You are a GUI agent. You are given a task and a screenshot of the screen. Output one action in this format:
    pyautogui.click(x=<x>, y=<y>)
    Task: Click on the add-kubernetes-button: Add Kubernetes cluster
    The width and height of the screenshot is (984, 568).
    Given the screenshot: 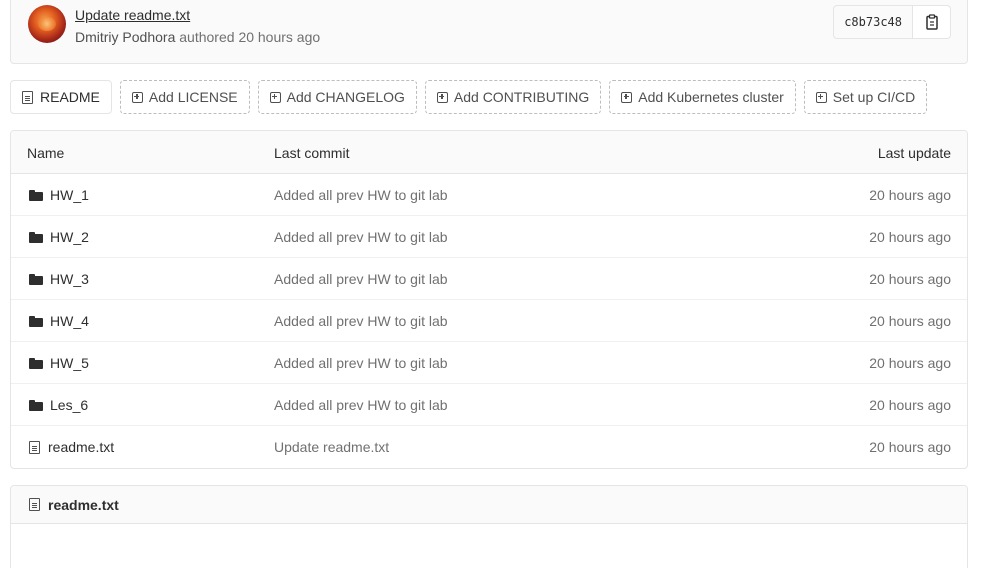 What is the action you would take?
    pyautogui.click(x=702, y=97)
    